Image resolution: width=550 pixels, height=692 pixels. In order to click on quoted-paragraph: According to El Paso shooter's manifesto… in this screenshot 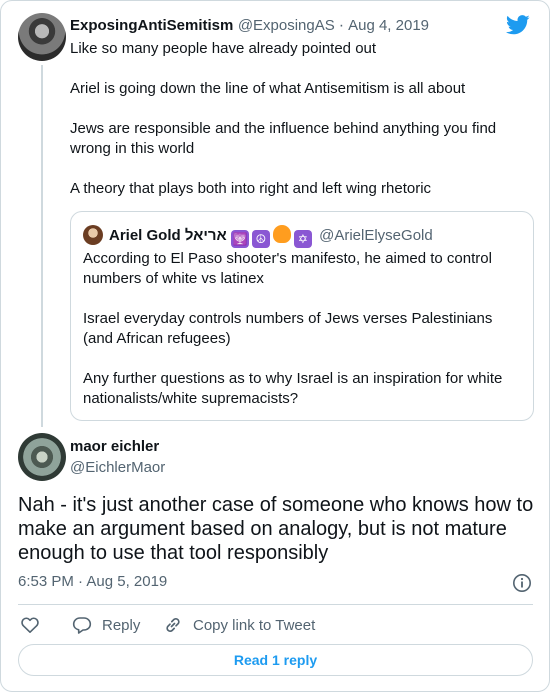, I will do `click(287, 268)`.